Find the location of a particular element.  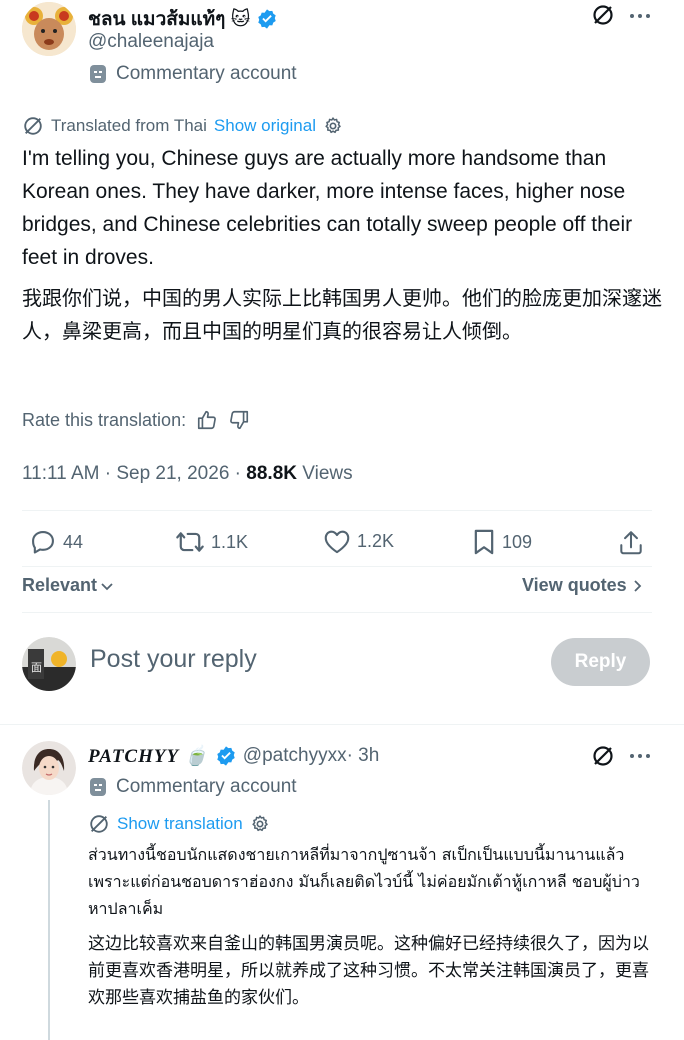

reply-action: 44 is located at coordinates (56, 542).